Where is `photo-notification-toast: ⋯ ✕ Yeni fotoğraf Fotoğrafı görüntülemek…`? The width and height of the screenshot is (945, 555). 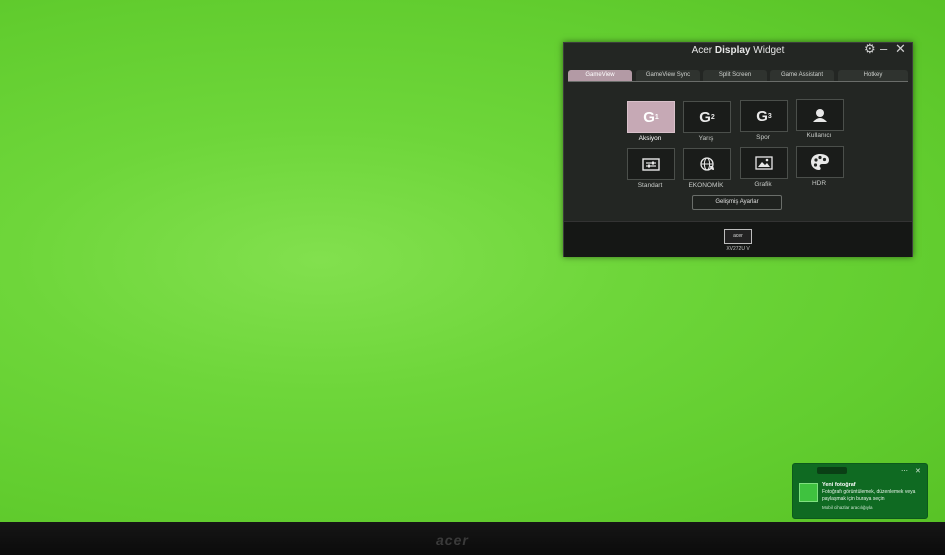
photo-notification-toast: ⋯ ✕ Yeni fotoğraf Fotoğrafı görüntülemek… is located at coordinates (860, 491).